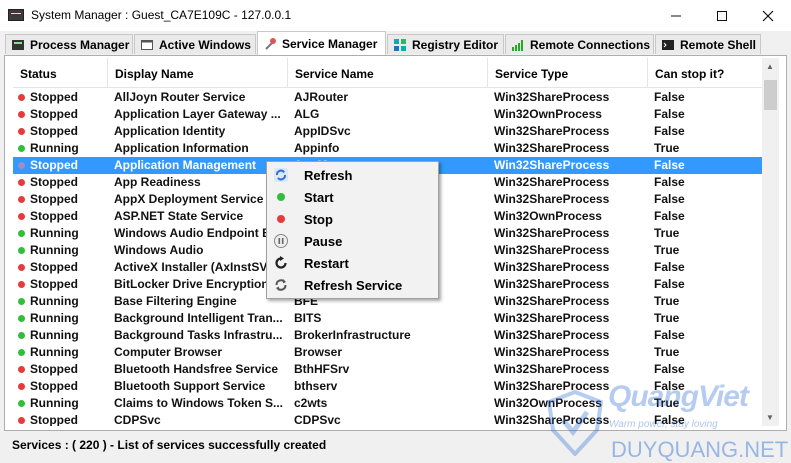  What do you see at coordinates (708, 44) in the screenshot?
I see `tab-remote-shell: Remote Shell` at bounding box center [708, 44].